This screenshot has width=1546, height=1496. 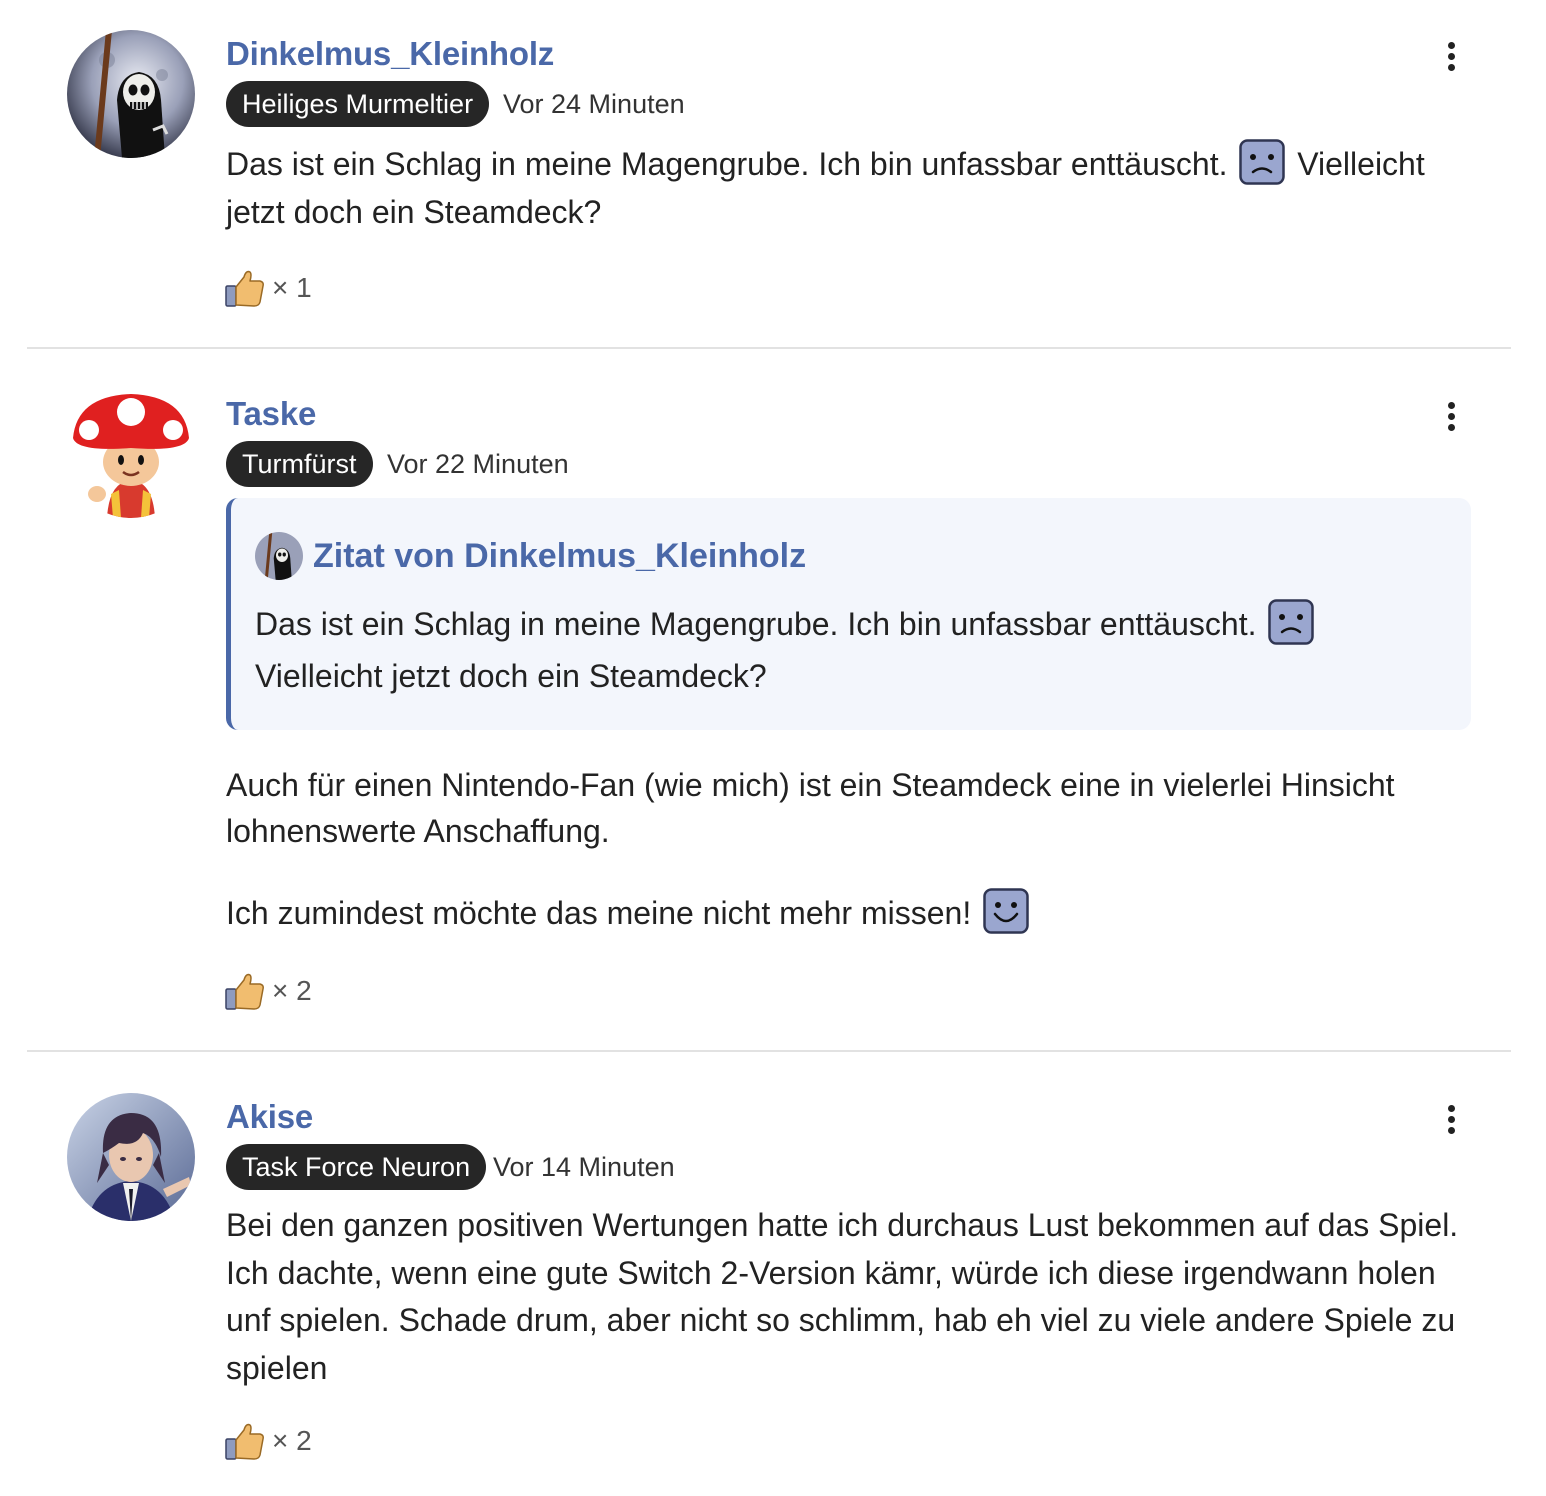 What do you see at coordinates (269, 1117) in the screenshot?
I see `post-author: Akise` at bounding box center [269, 1117].